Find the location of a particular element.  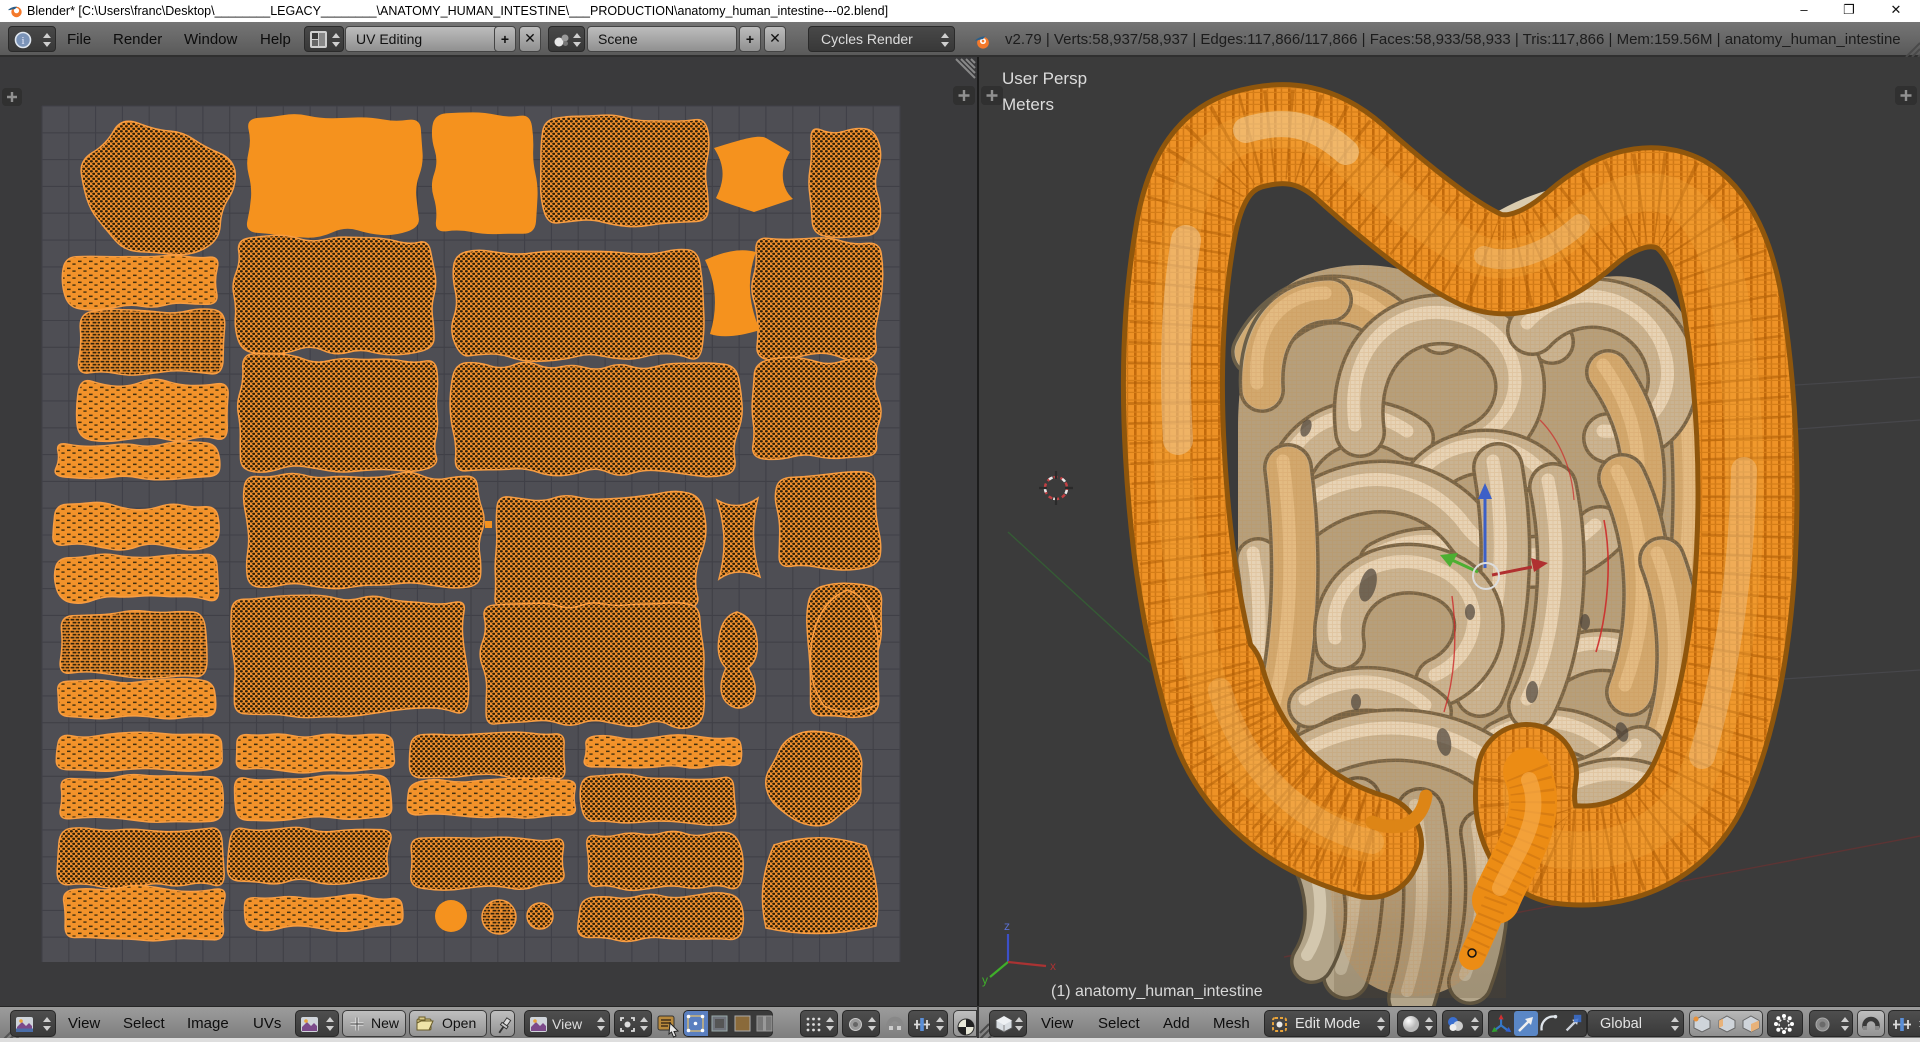

svg-text: (1) anatomy_human_intestine is located at coordinates (1157, 991).